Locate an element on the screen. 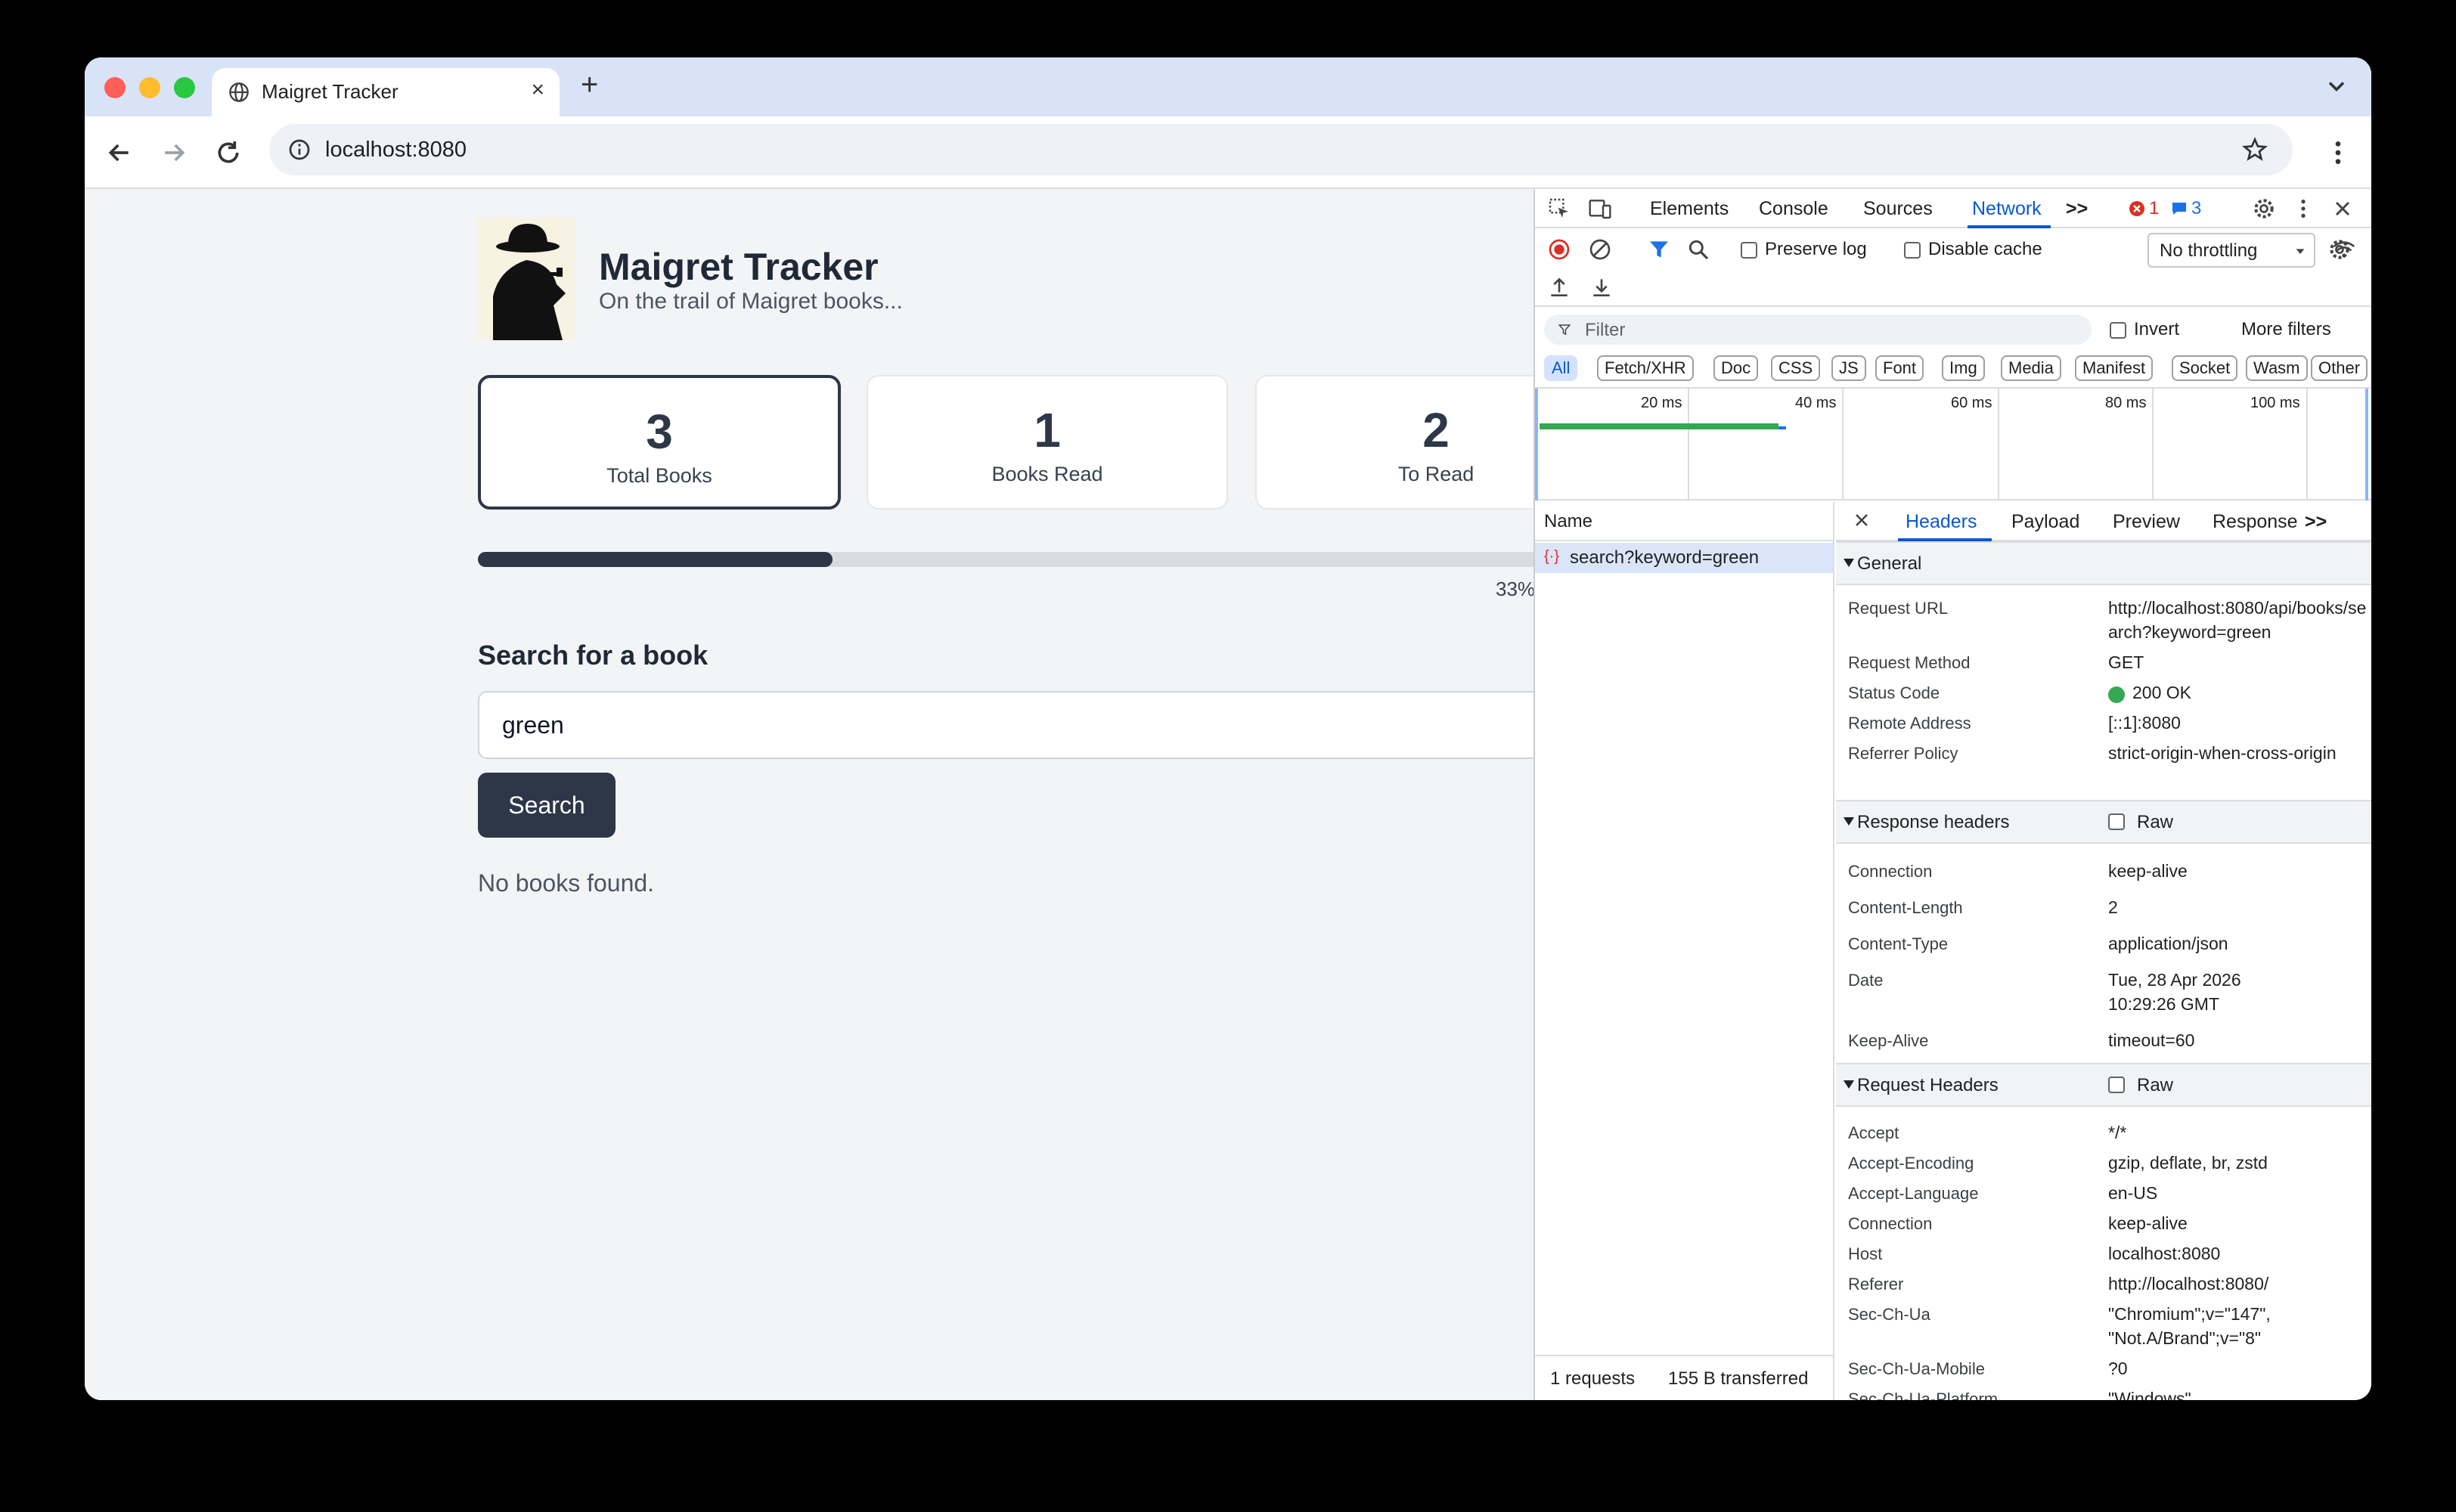 Image resolution: width=2456 pixels, height=1512 pixels. export-download-icon is located at coordinates (1601, 287).